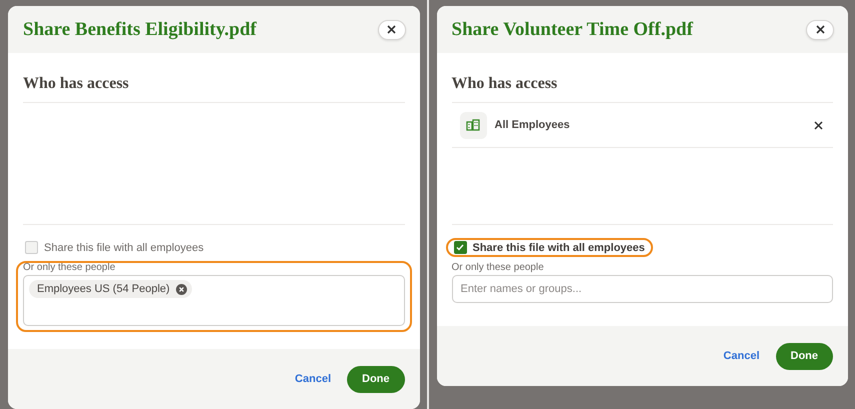  What do you see at coordinates (110, 289) in the screenshot?
I see `group-chip: Employees US (54 People)` at bounding box center [110, 289].